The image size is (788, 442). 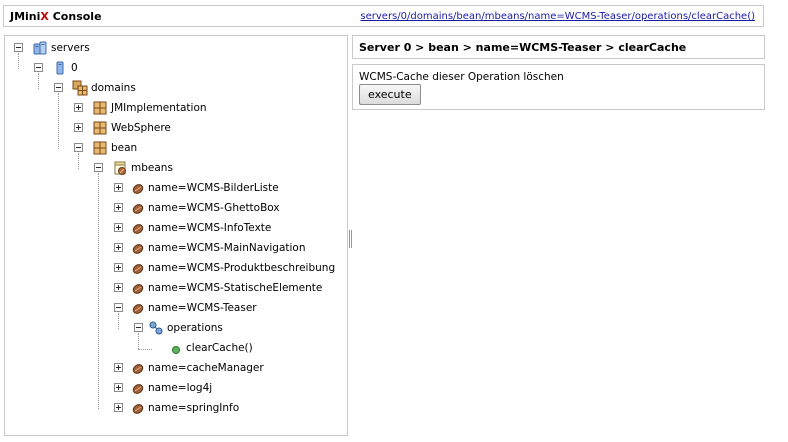 I want to click on domains-icon, so click(x=80, y=88).